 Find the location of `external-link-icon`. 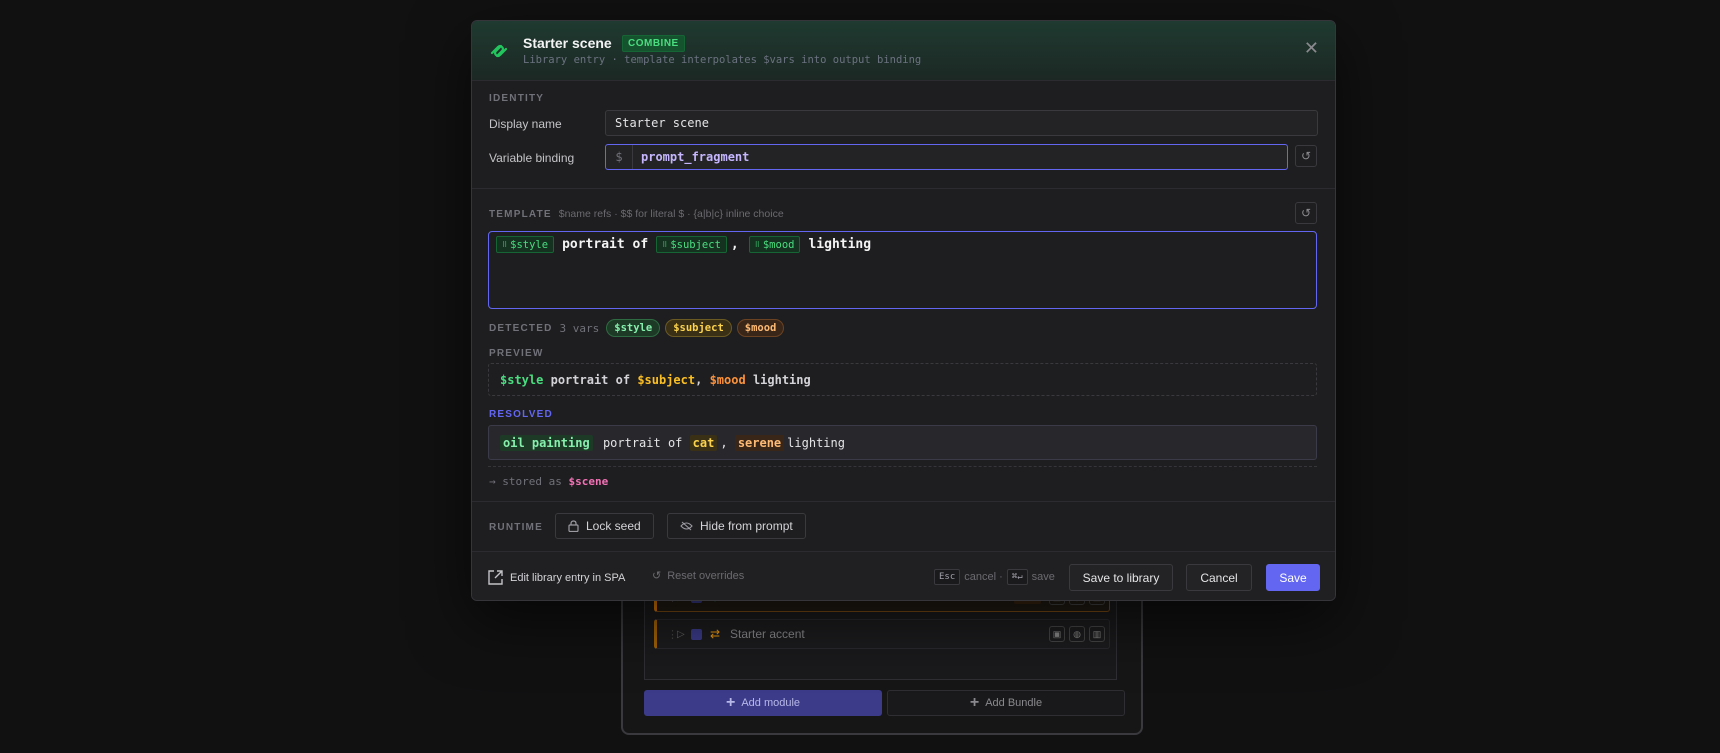

external-link-icon is located at coordinates (495, 577).